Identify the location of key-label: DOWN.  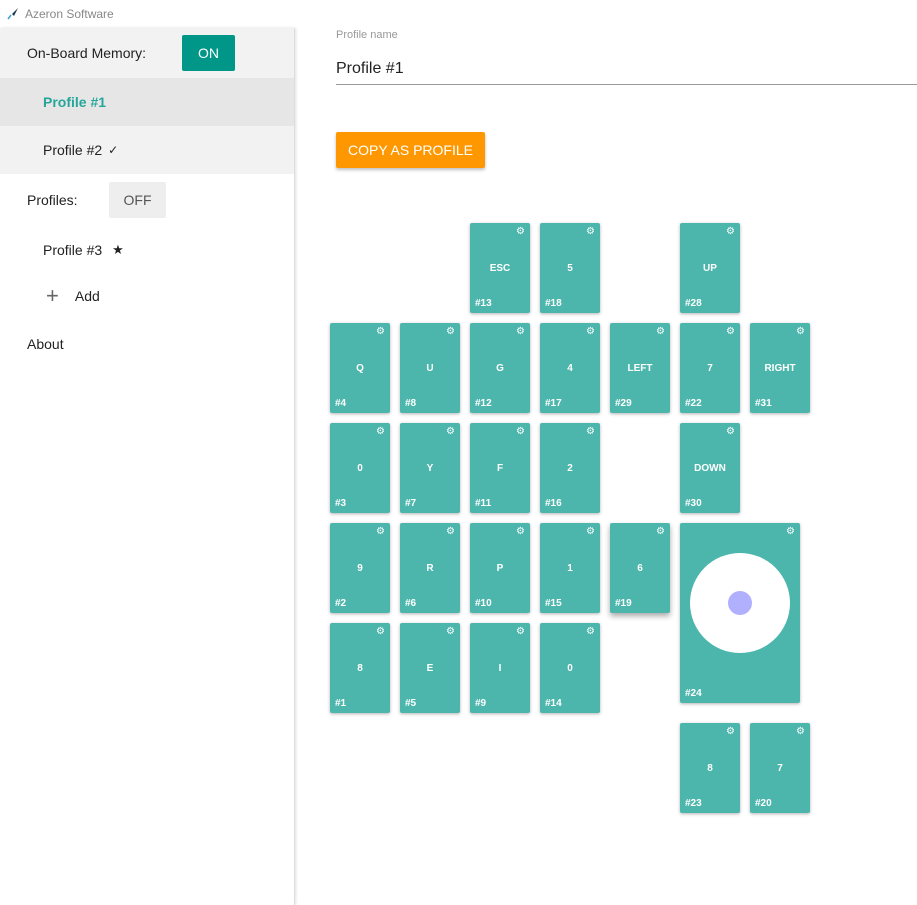
(710, 468).